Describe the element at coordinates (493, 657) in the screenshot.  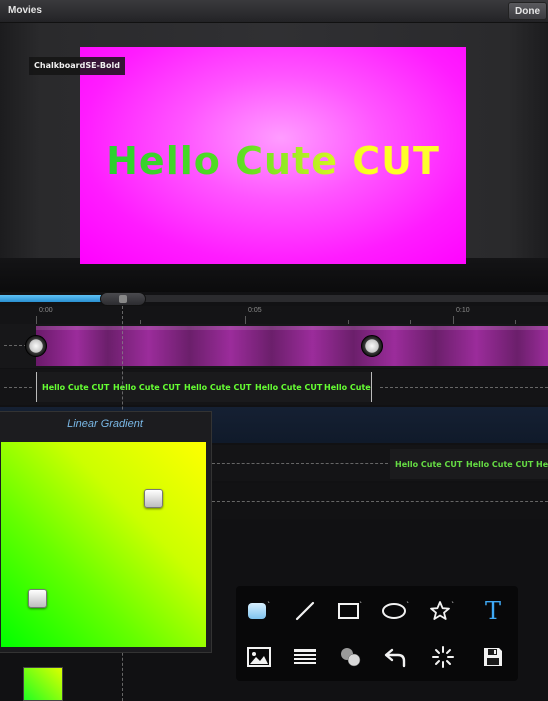
I see `save-icon` at that location.